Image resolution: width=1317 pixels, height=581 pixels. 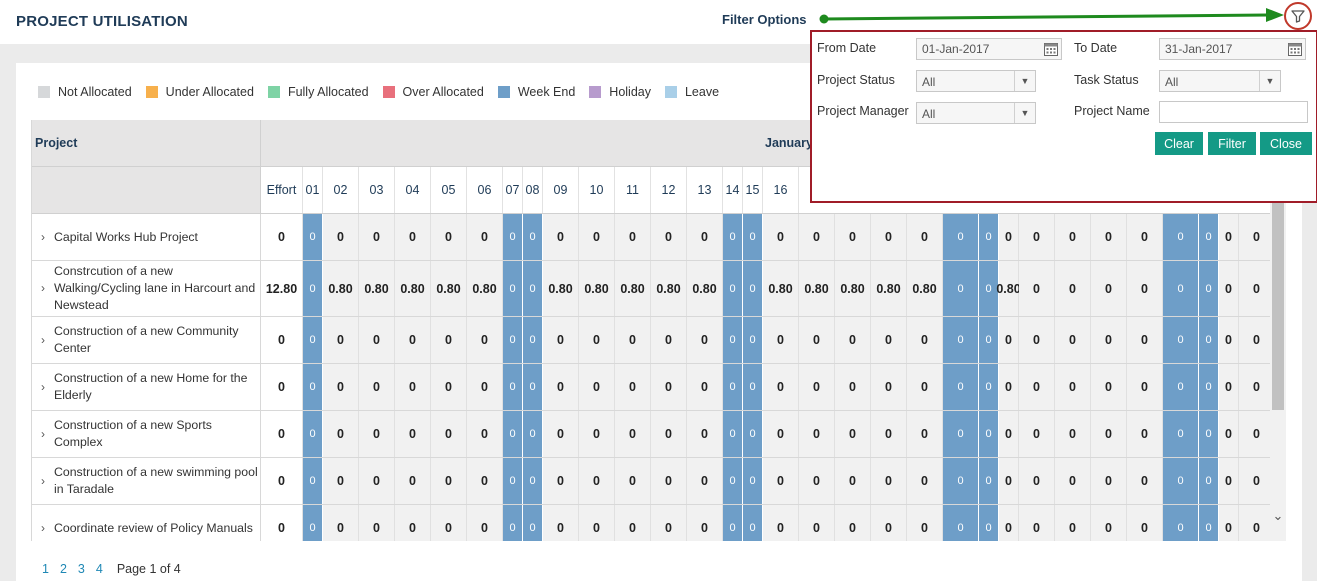 I want to click on filter-button: Filter, so click(x=1232, y=143).